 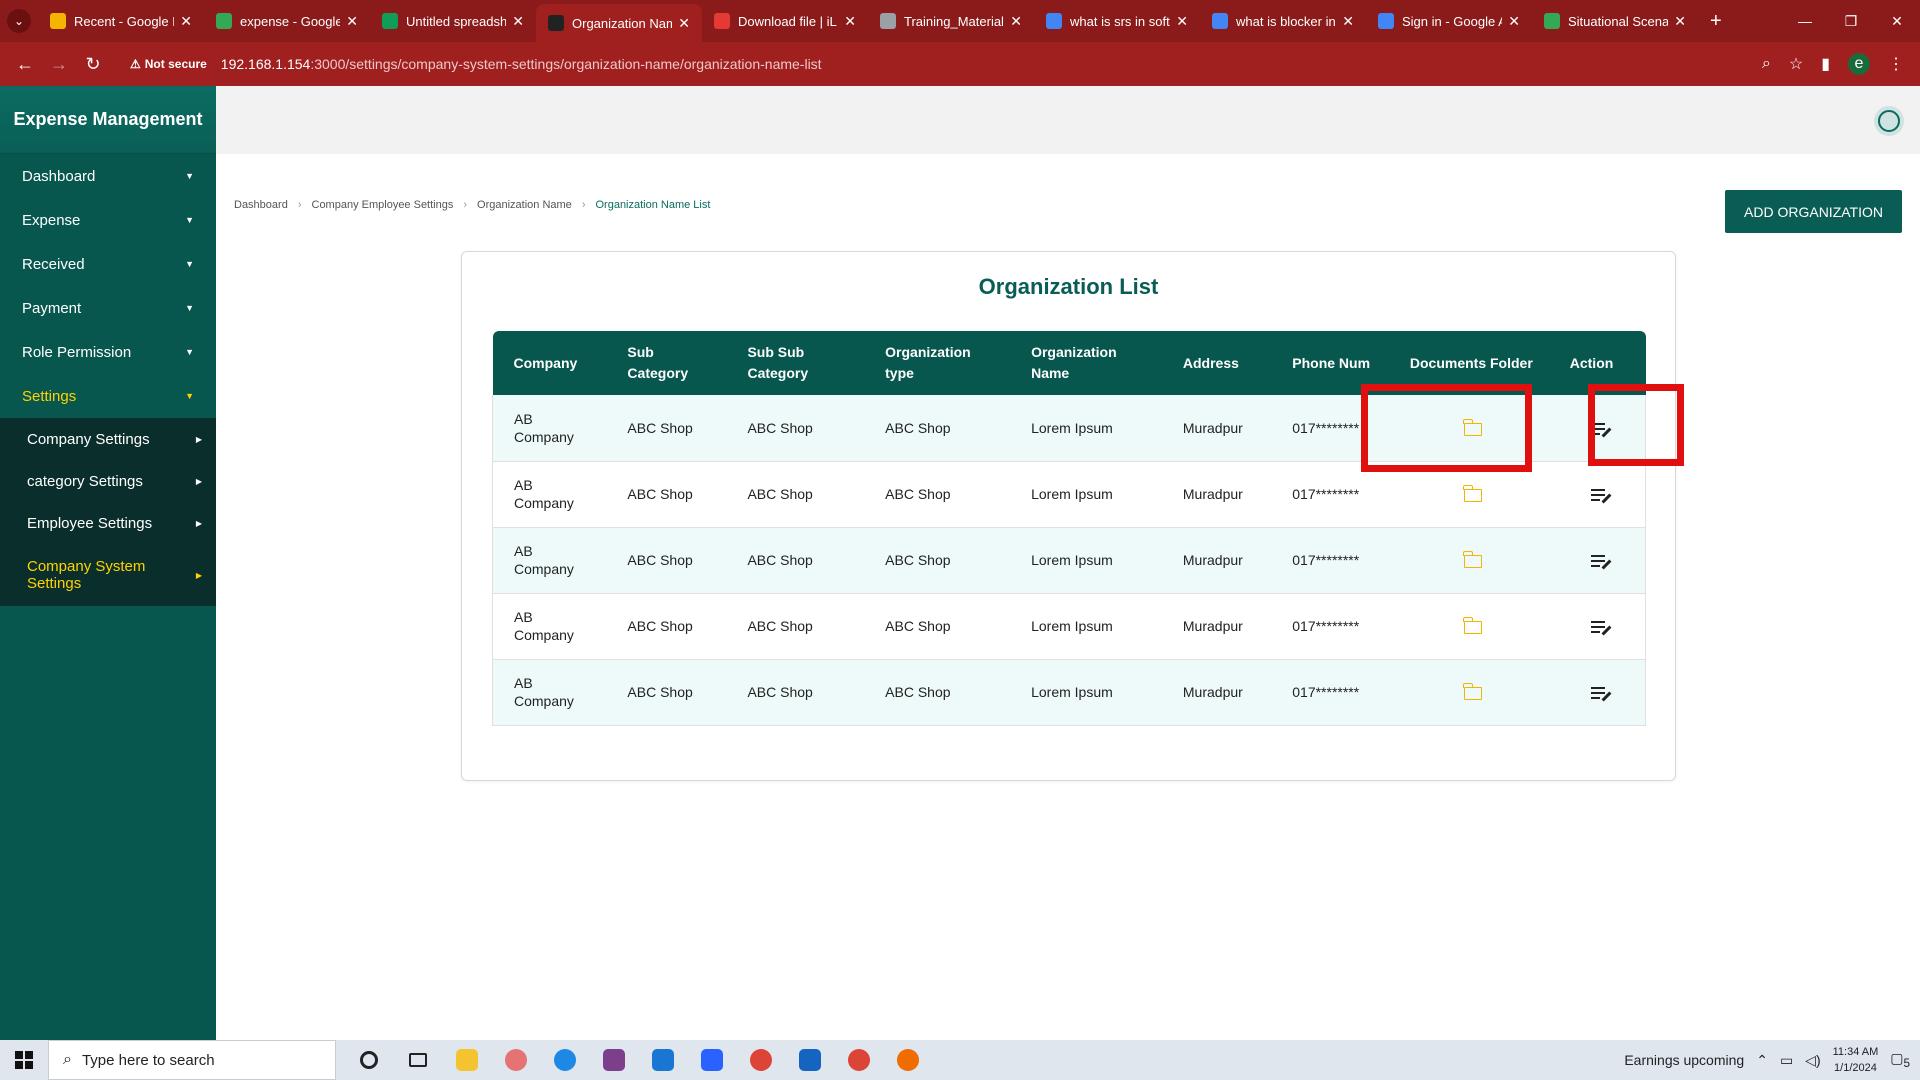 I want to click on breadcrumb-item: Organization Name, so click(x=524, y=205).